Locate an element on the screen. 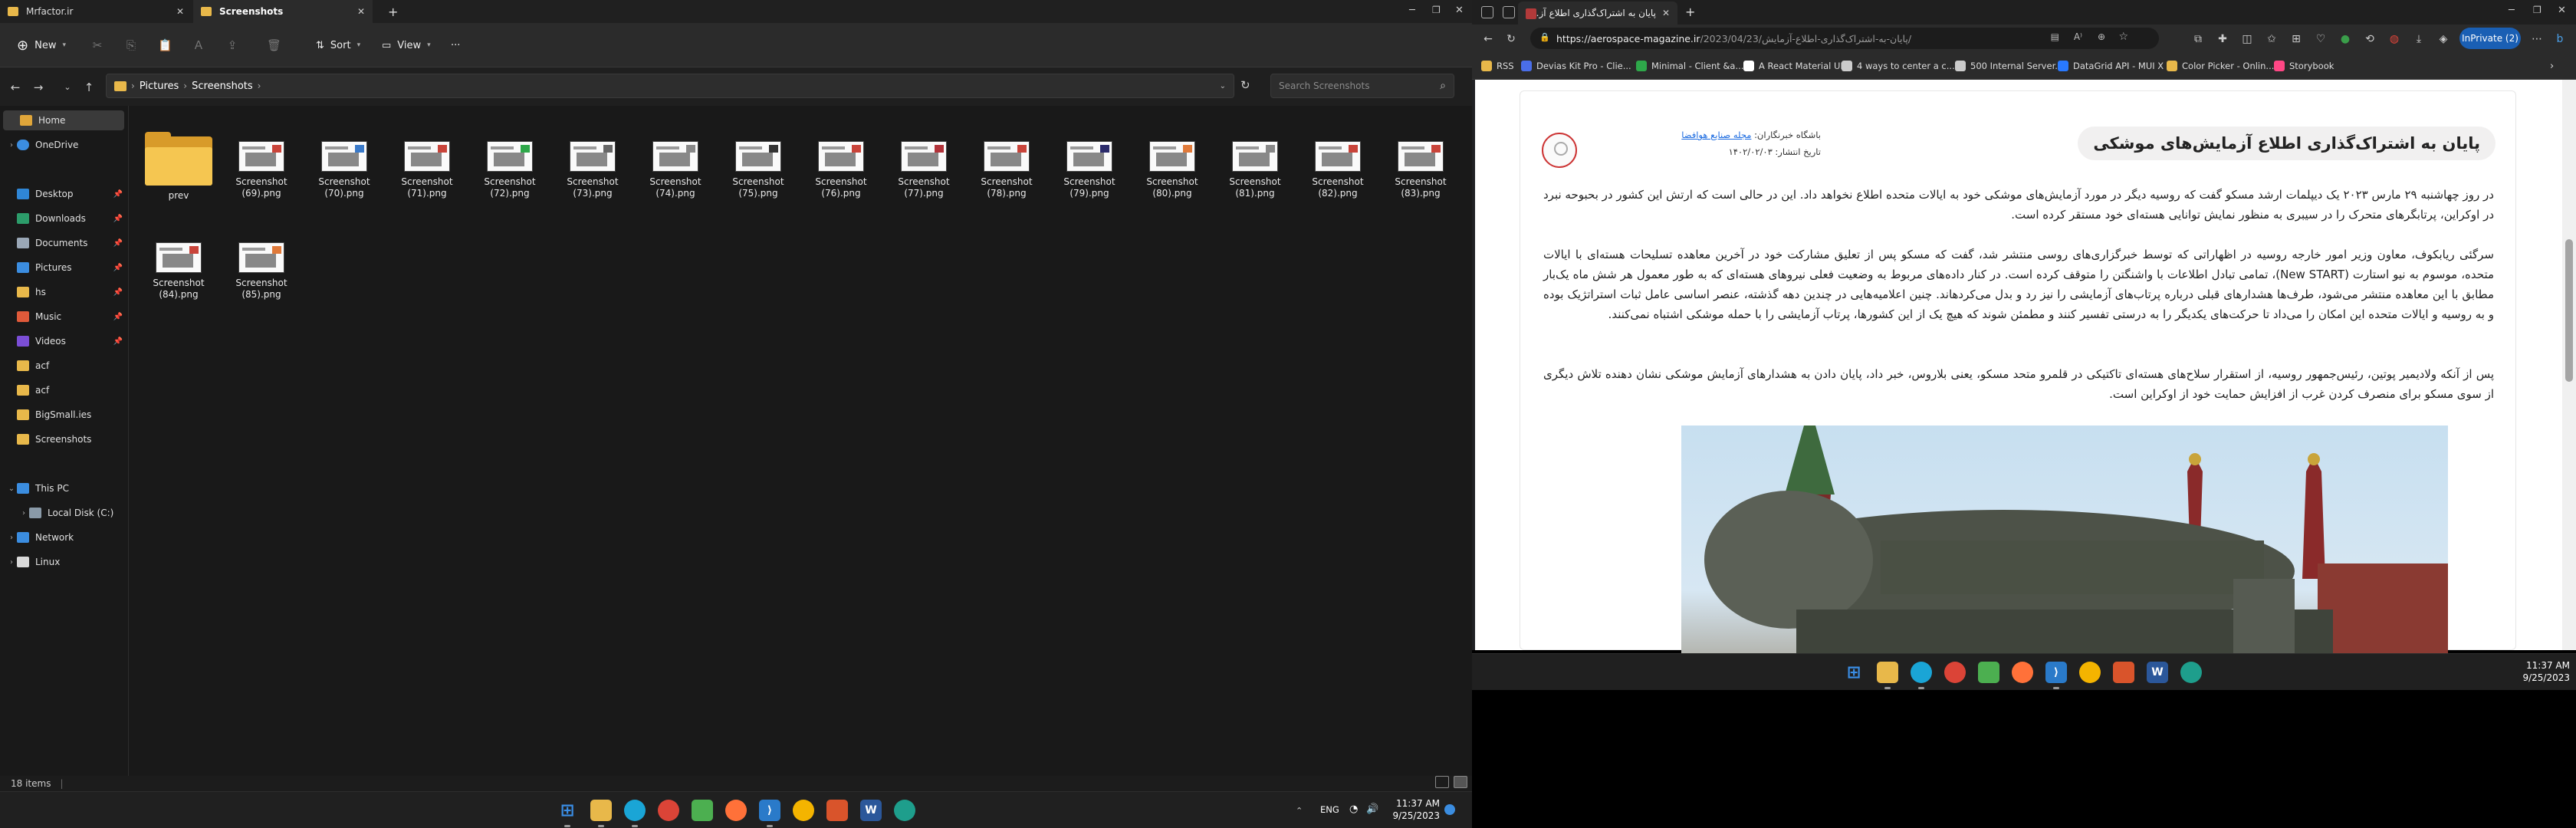  chrome-canary-icon is located at coordinates (2090, 672).